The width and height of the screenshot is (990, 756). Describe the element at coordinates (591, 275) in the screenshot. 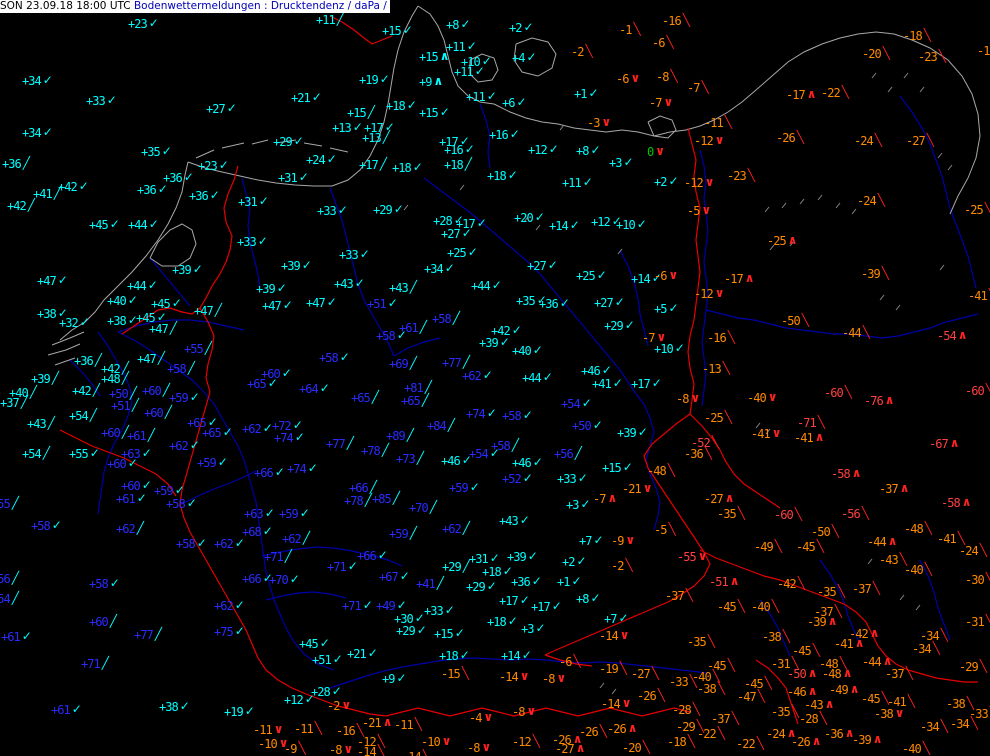

I see `station: +25 ✓` at that location.